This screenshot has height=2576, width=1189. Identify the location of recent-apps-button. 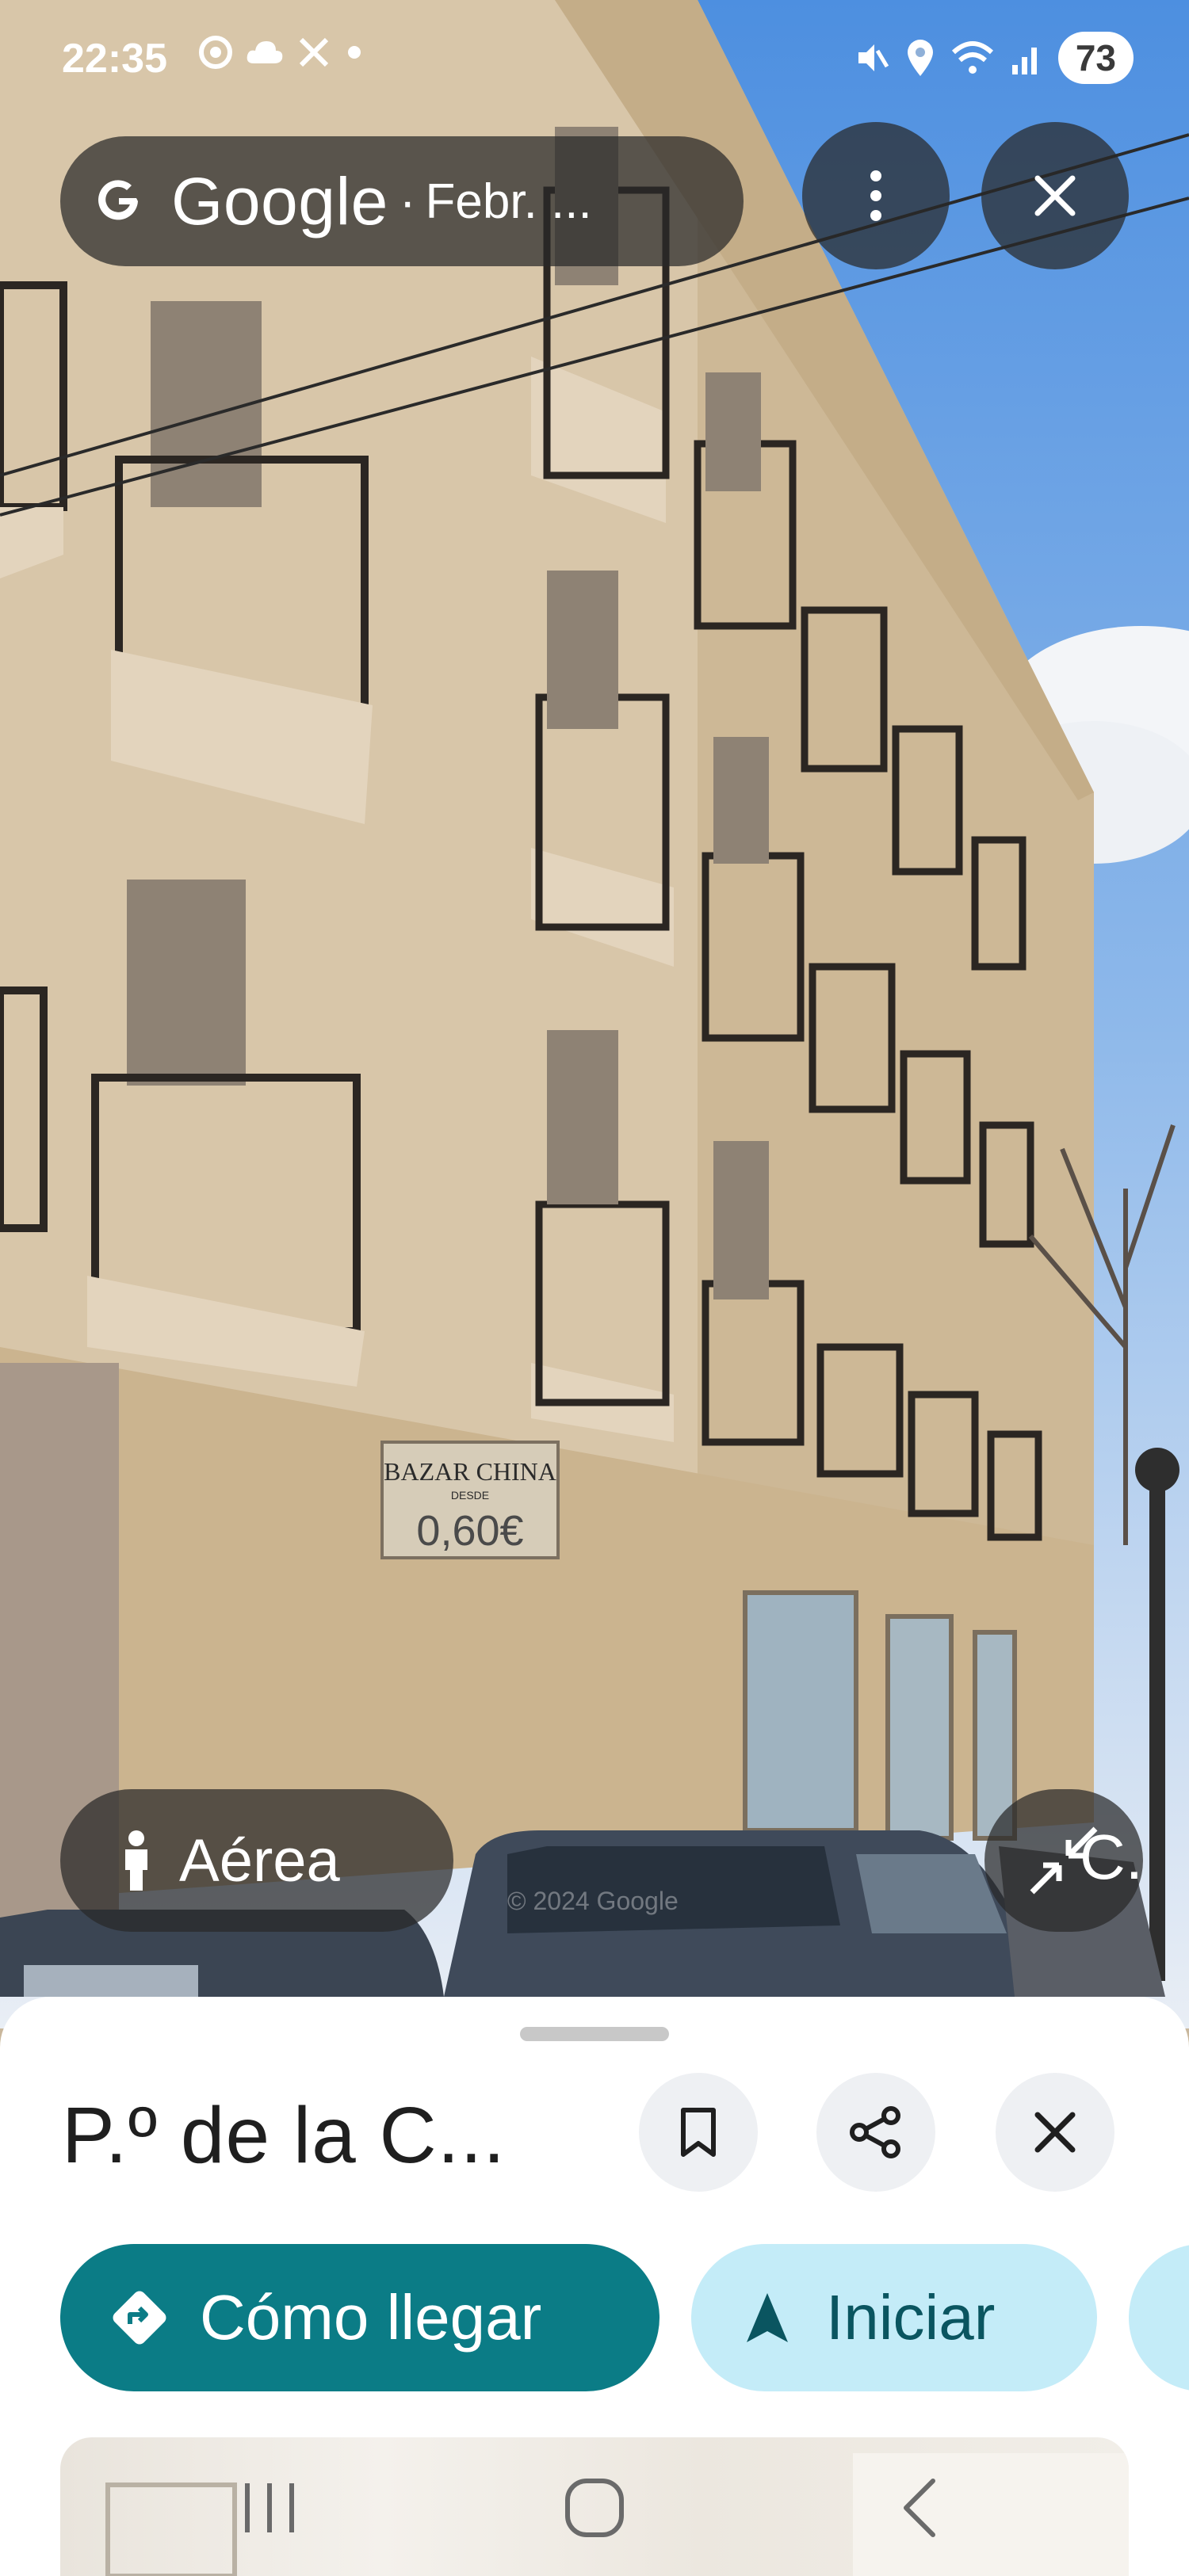
(269, 2507).